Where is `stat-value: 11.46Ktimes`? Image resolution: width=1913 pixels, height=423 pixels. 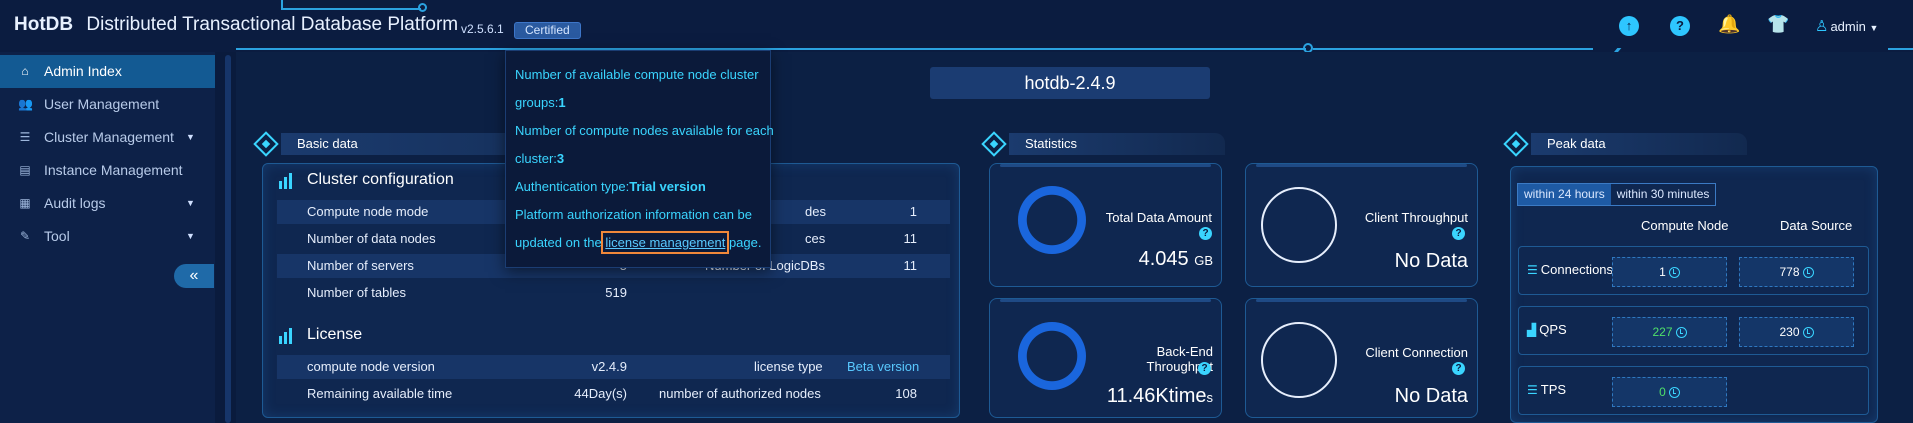 stat-value: 11.46Ktimes is located at coordinates (1156, 396).